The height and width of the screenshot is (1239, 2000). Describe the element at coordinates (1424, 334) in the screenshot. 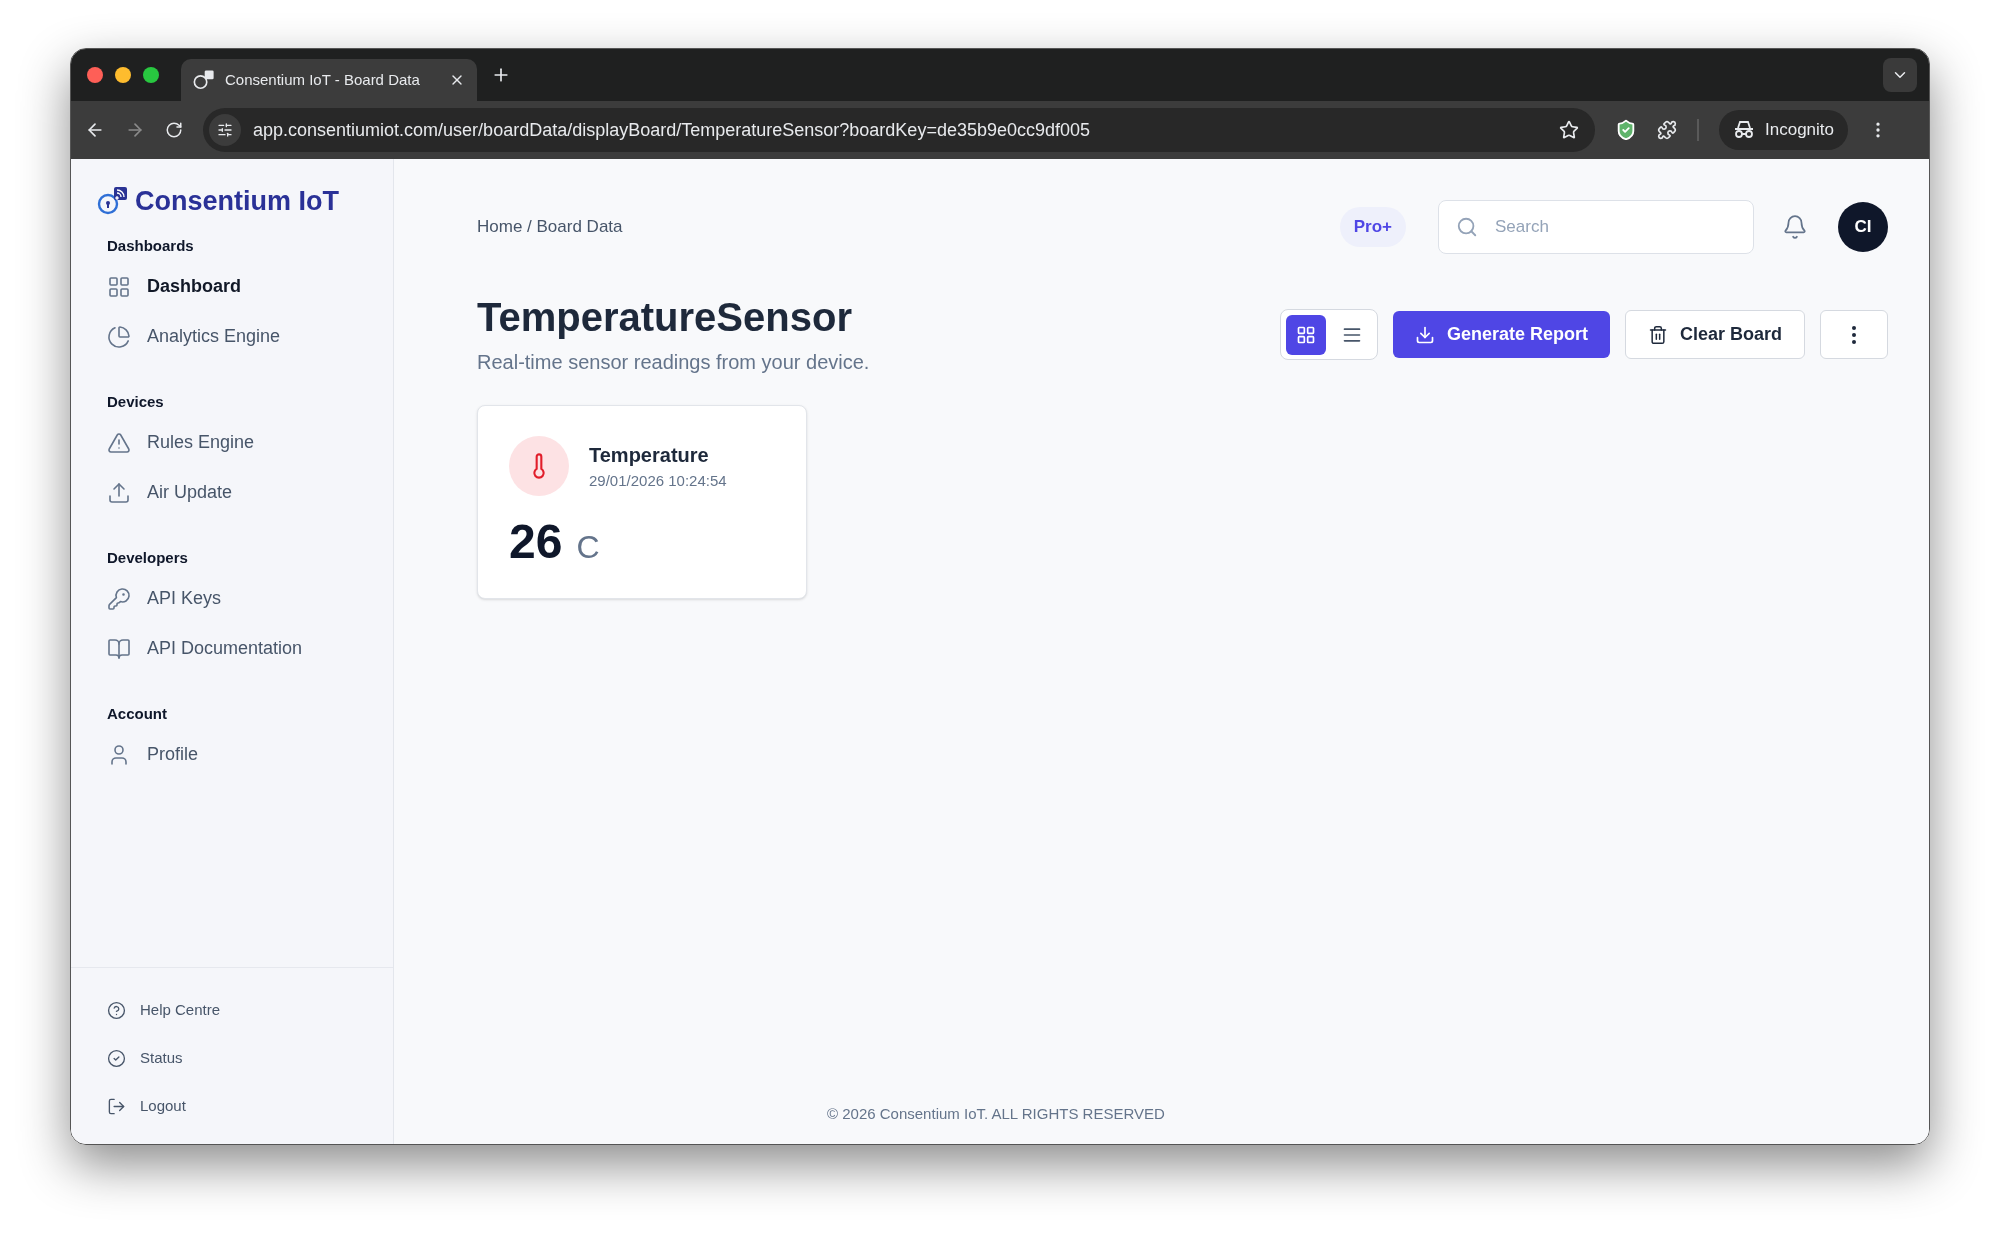

I see `download-icon` at that location.